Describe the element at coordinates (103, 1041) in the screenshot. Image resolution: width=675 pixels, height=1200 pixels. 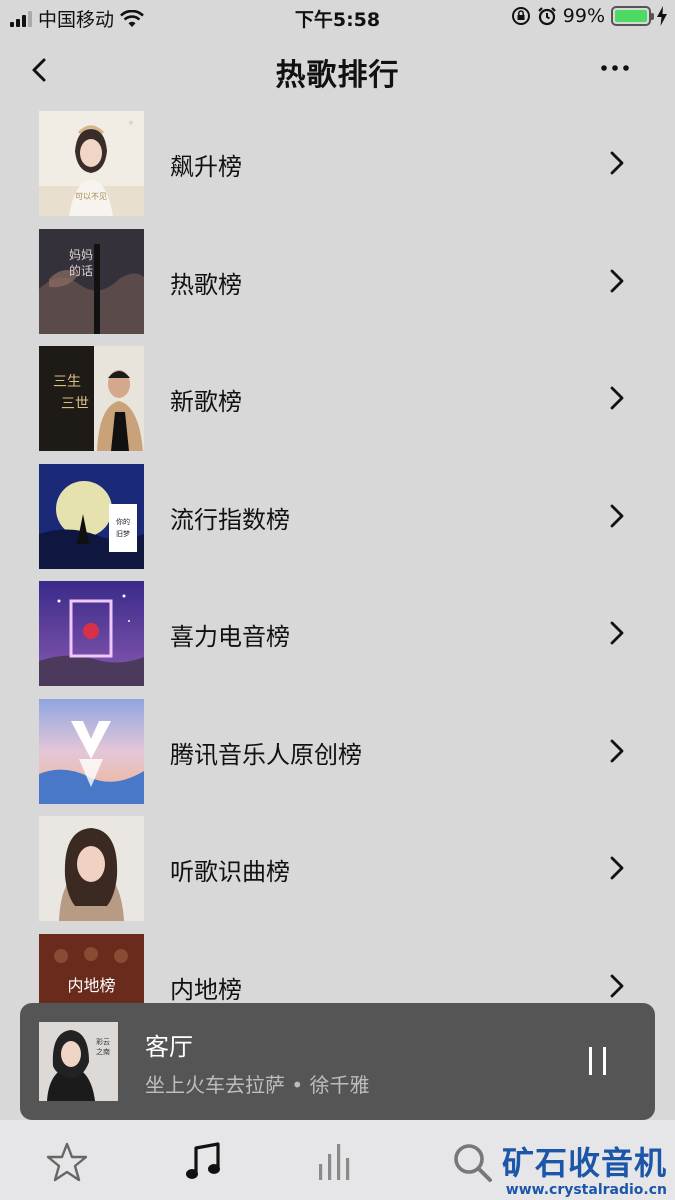
I see `svg-text: 彩云` at that location.